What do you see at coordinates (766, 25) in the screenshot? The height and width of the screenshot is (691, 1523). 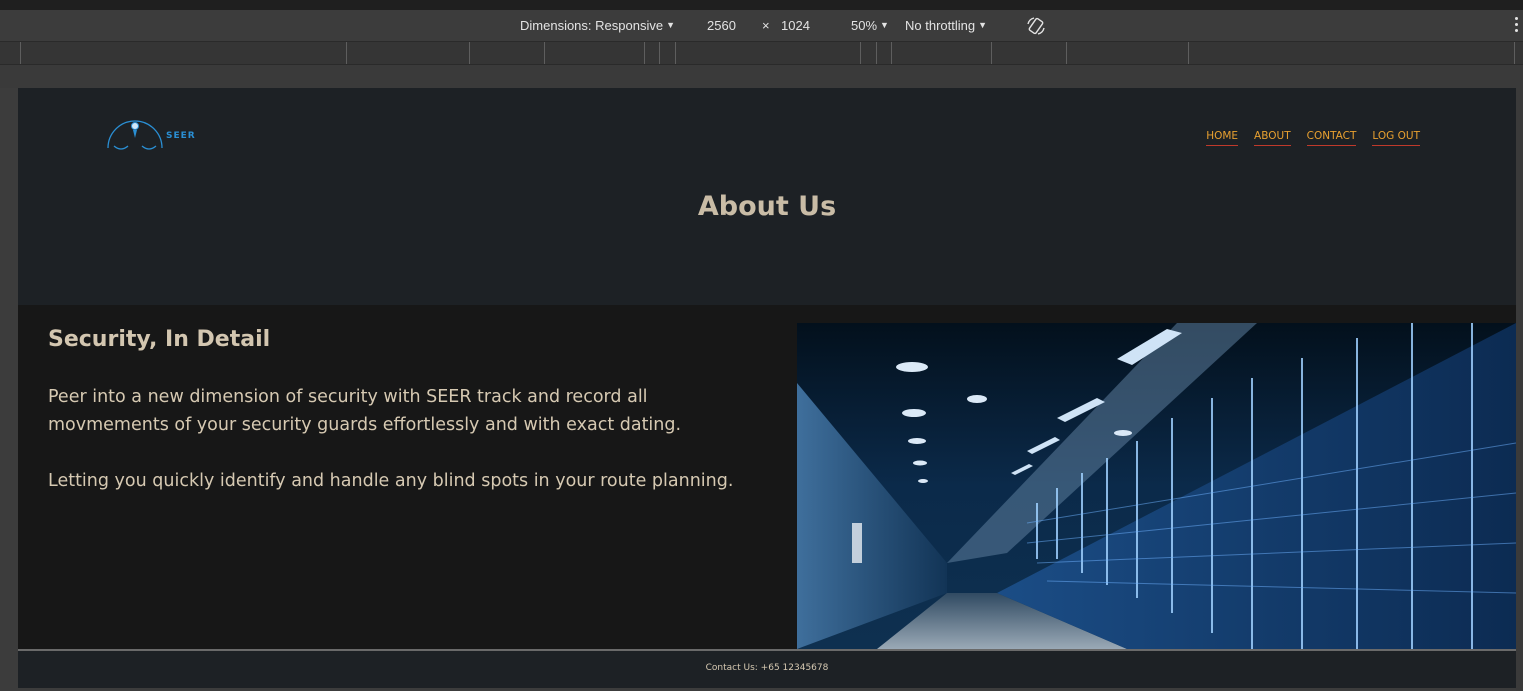 I see `times-icon: ×` at bounding box center [766, 25].